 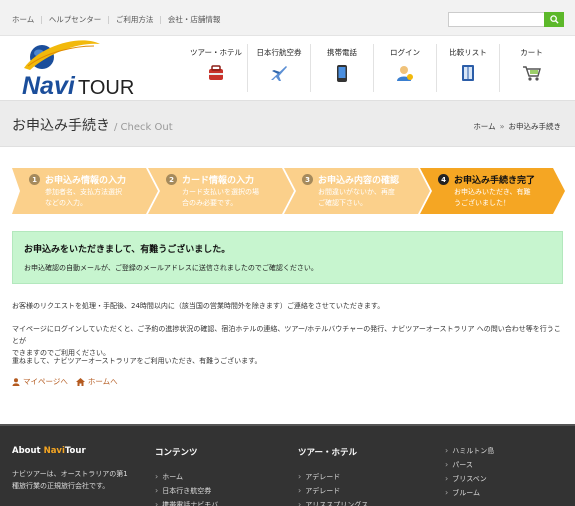 I want to click on action-links: マイページへ ホームへ, so click(x=69, y=381).